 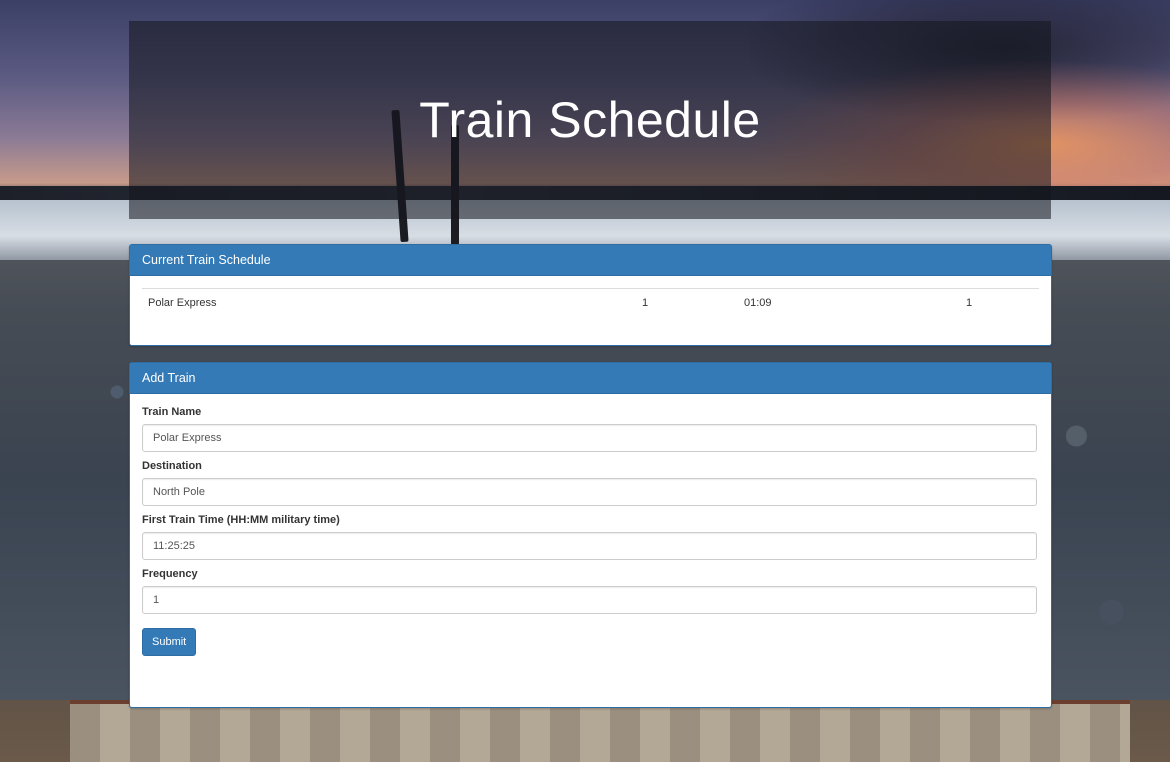 I want to click on minutes-away-cell: 1, so click(x=999, y=302).